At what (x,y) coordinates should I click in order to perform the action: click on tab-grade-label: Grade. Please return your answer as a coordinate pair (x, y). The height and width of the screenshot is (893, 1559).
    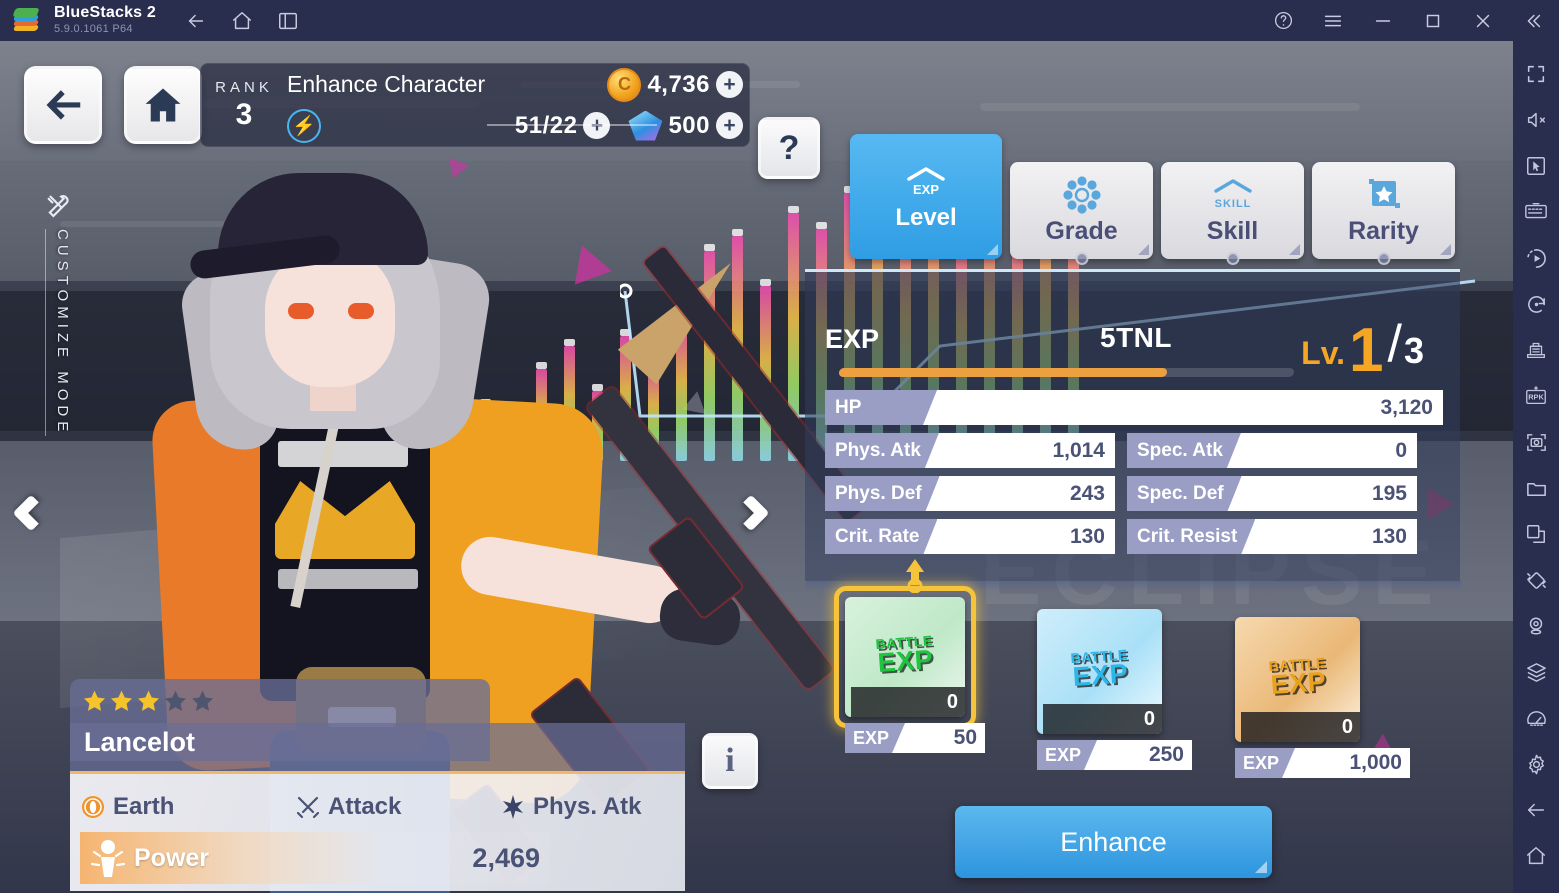
    Looking at the image, I should click on (1081, 231).